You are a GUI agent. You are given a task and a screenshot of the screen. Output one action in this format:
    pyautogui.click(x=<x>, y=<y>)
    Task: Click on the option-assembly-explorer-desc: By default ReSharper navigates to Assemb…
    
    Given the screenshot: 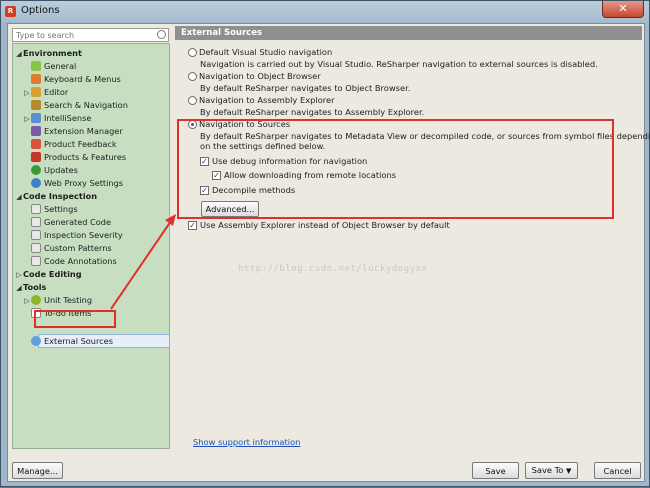 What is the action you would take?
    pyautogui.click(x=312, y=112)
    